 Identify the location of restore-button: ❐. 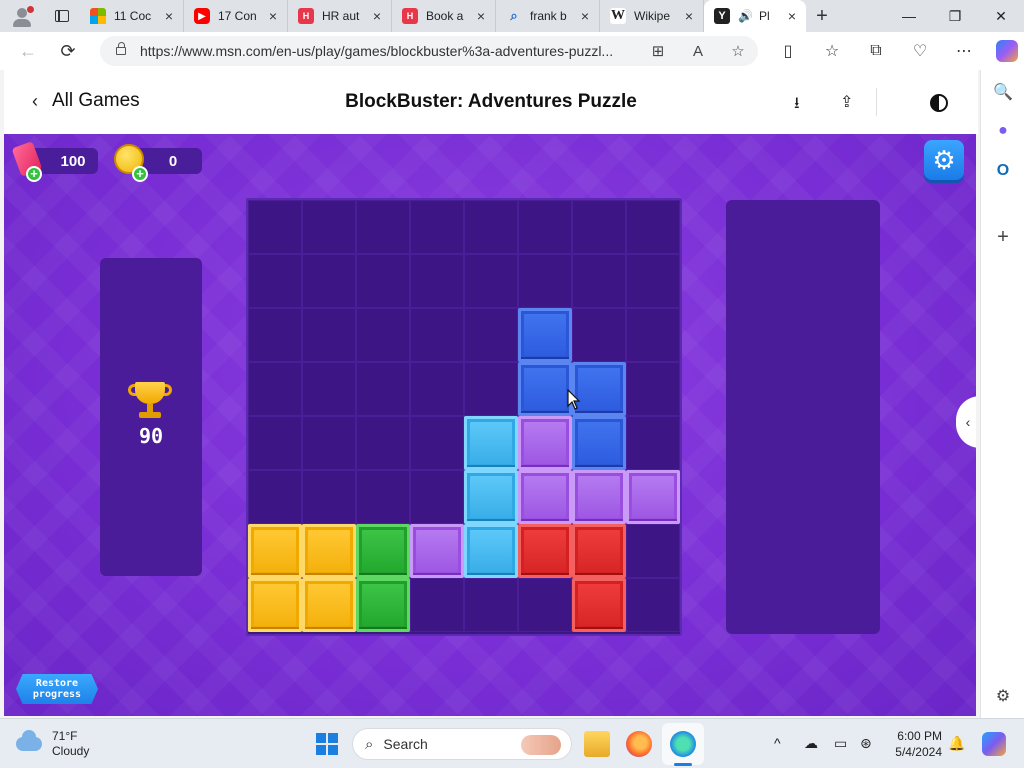
(955, 16).